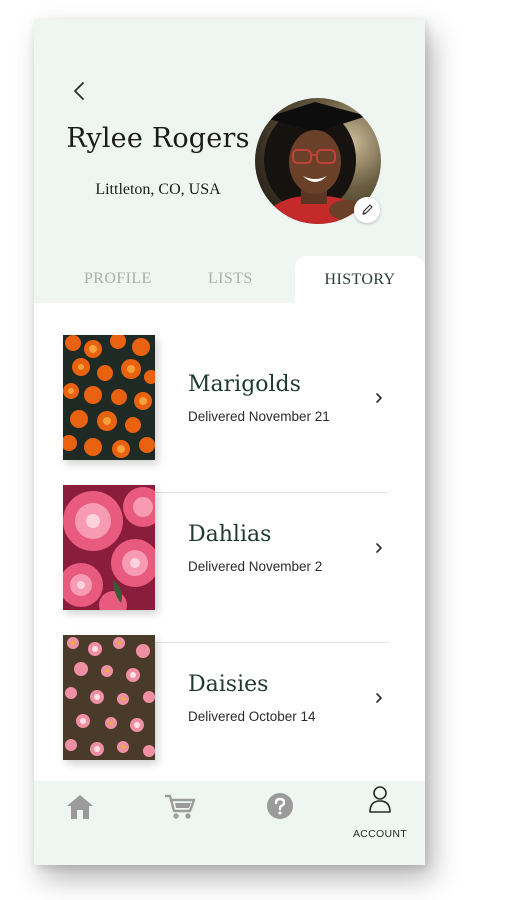  Describe the element at coordinates (180, 806) in the screenshot. I see `cart-icon` at that location.